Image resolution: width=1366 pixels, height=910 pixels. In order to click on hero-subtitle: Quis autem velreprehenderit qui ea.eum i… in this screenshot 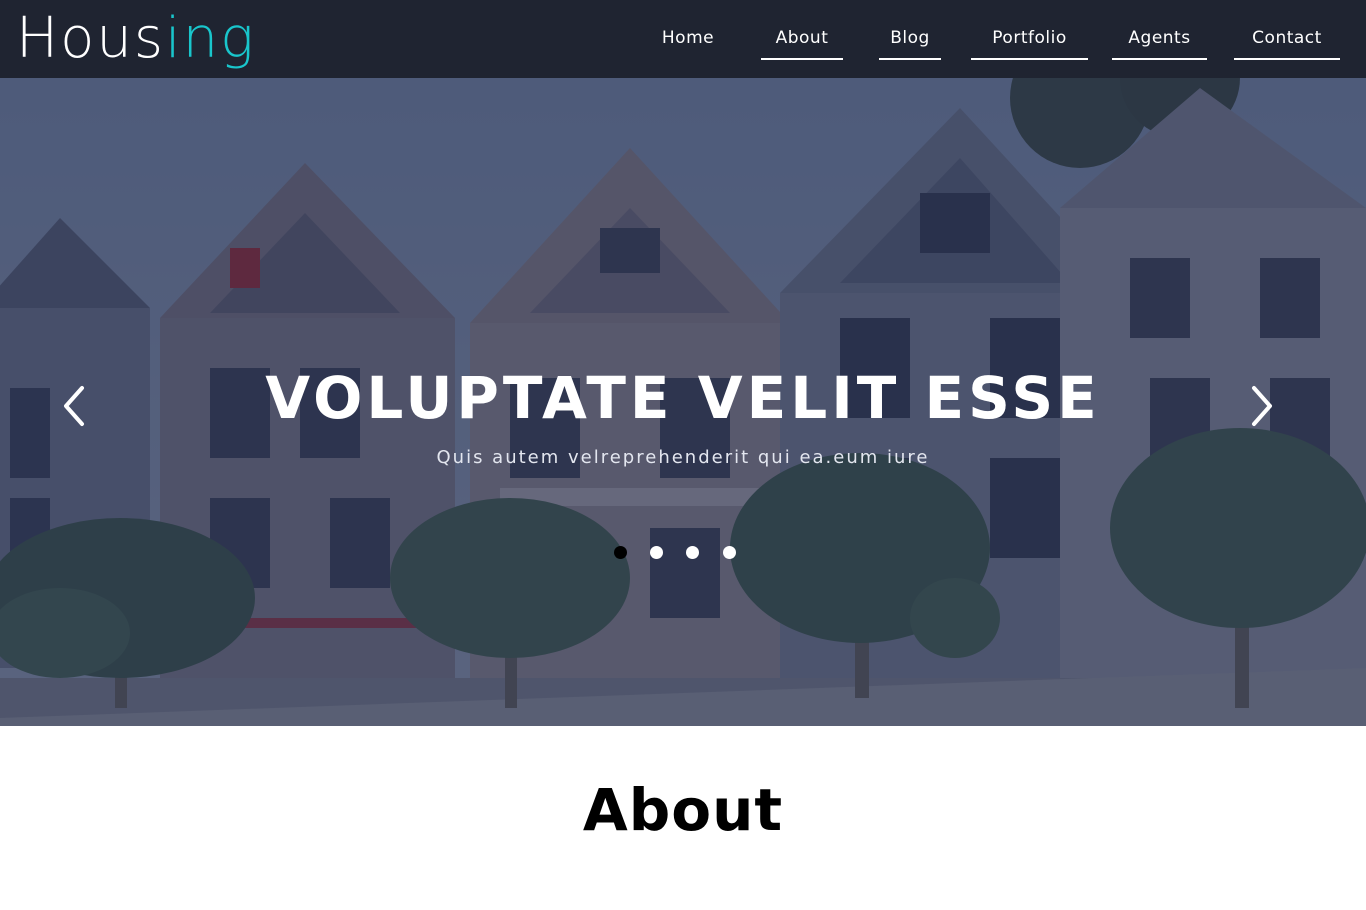, I will do `click(683, 457)`.